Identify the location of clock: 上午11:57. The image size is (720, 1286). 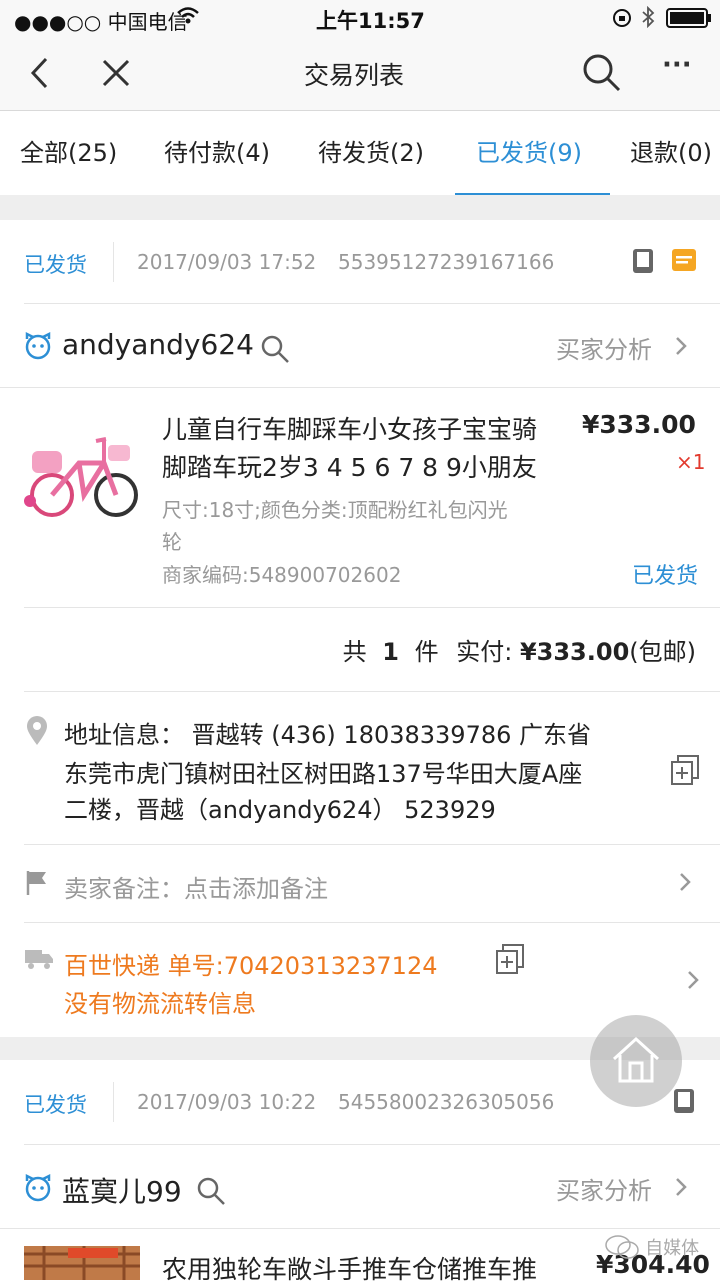
(370, 21).